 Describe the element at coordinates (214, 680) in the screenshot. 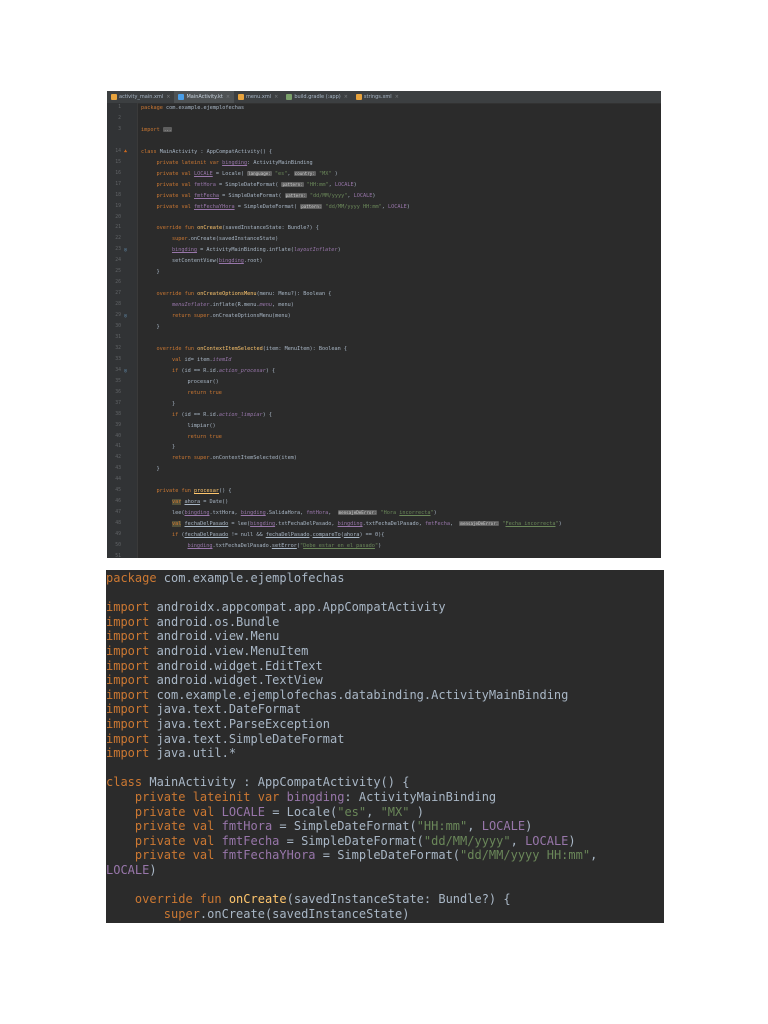

I see `code-line: import android.widget.TextView` at that location.